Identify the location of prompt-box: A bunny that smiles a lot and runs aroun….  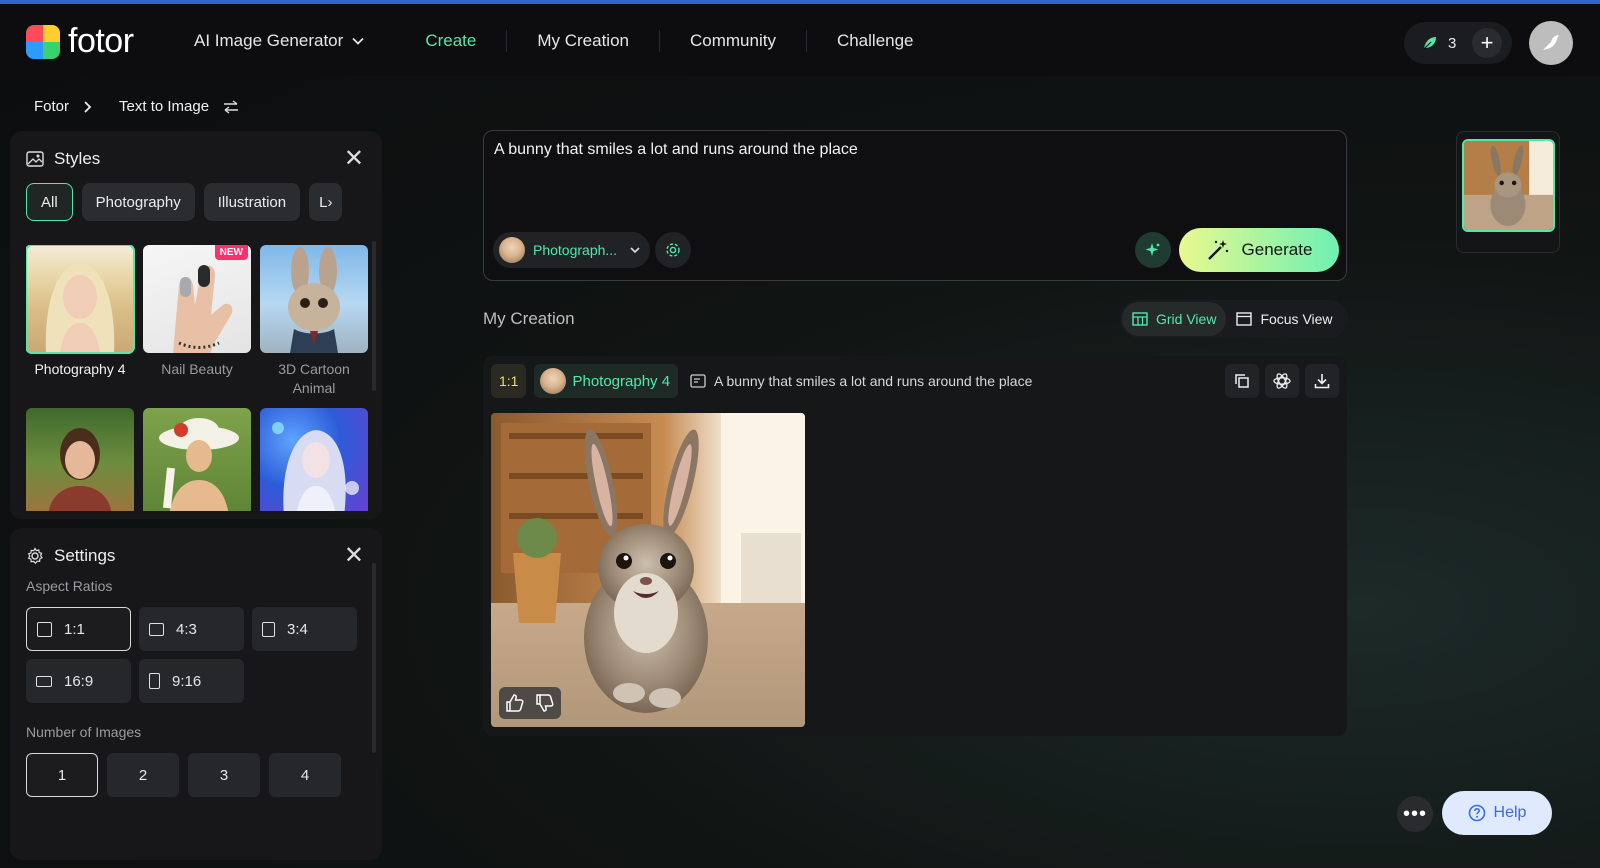
(915, 205).